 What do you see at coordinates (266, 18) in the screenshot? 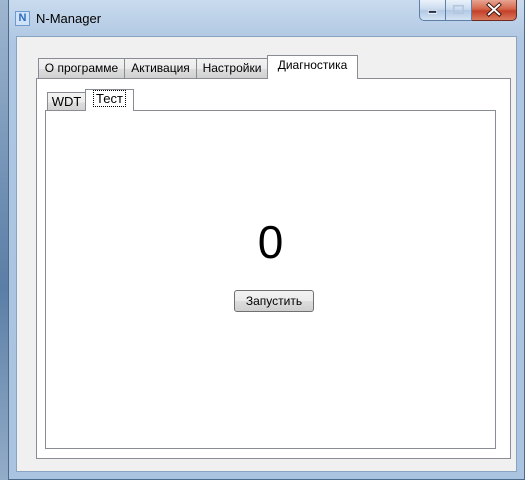
I see `title-bar: N N-Manager` at bounding box center [266, 18].